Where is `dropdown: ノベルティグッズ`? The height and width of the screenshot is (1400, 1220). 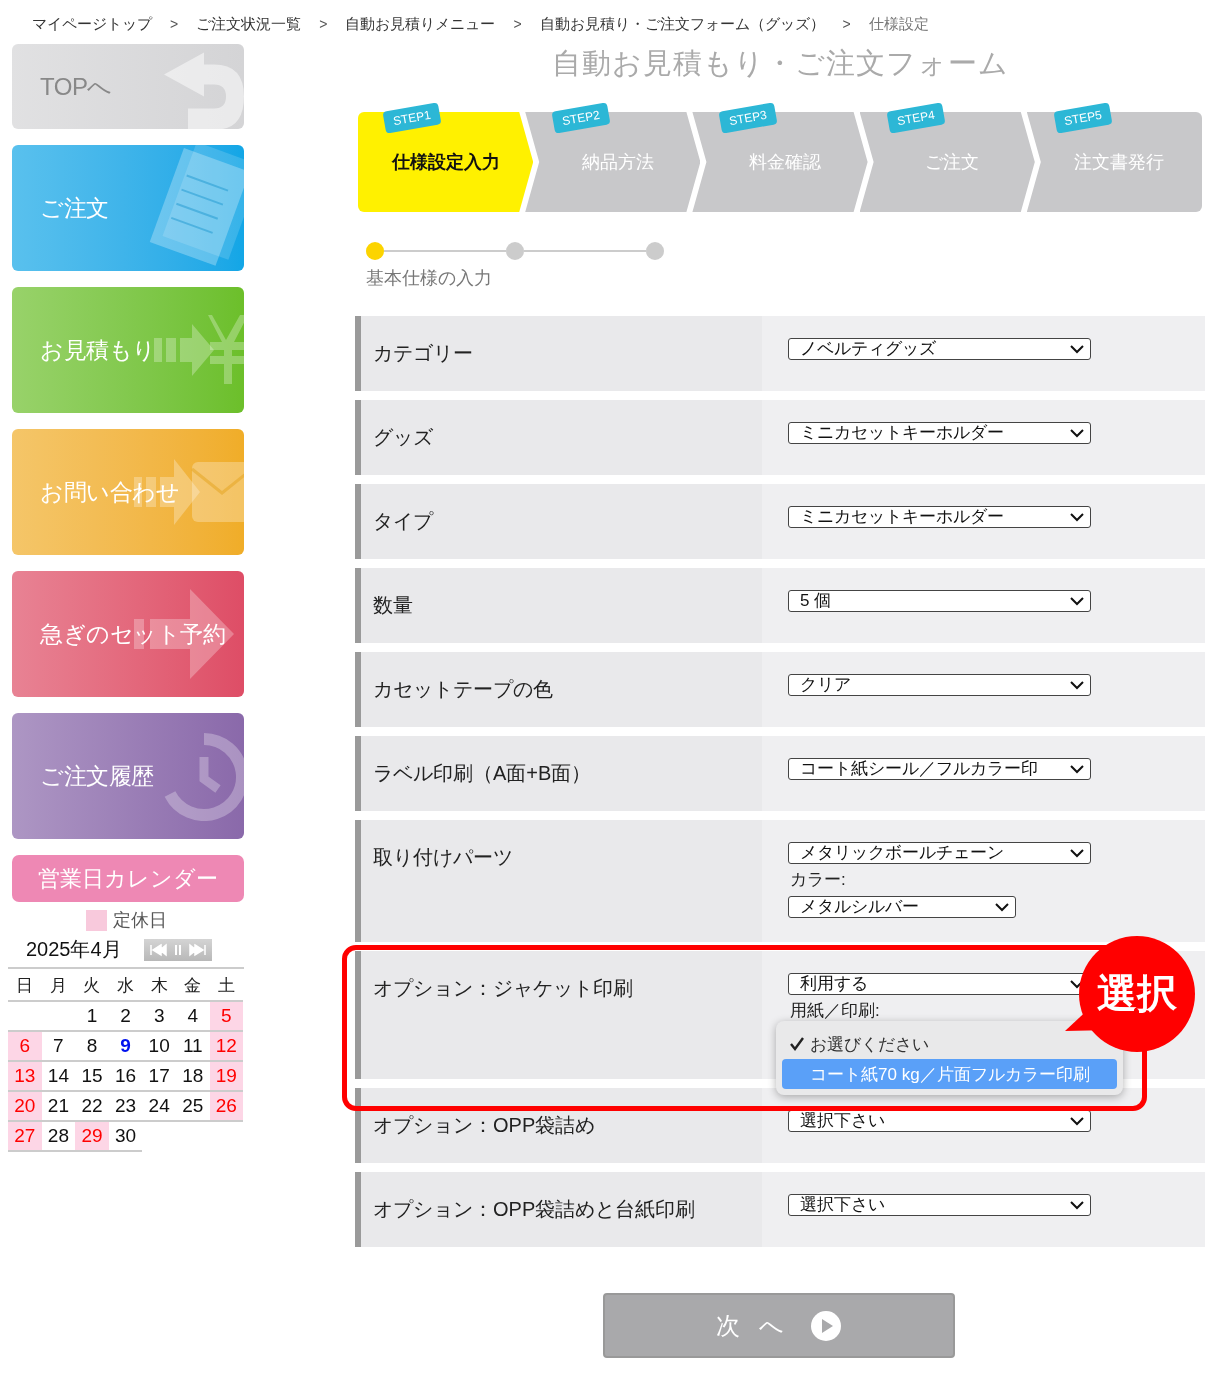
dropdown: ノベルティグッズ is located at coordinates (939, 349).